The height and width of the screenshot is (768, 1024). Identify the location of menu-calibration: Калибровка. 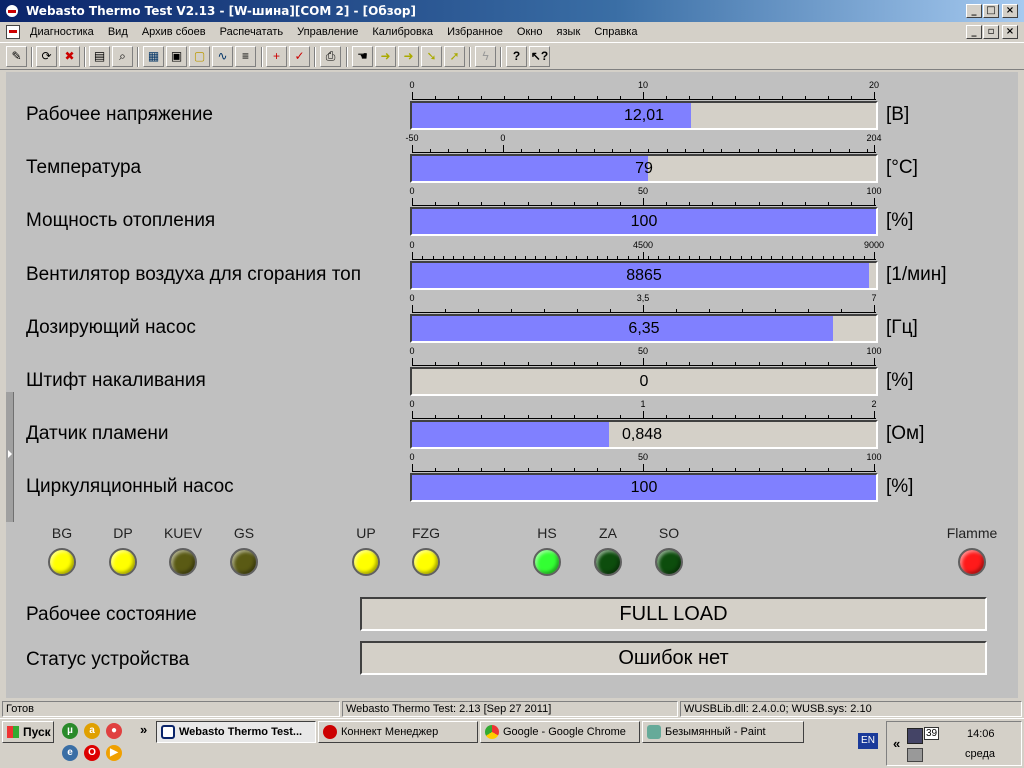
(402, 32).